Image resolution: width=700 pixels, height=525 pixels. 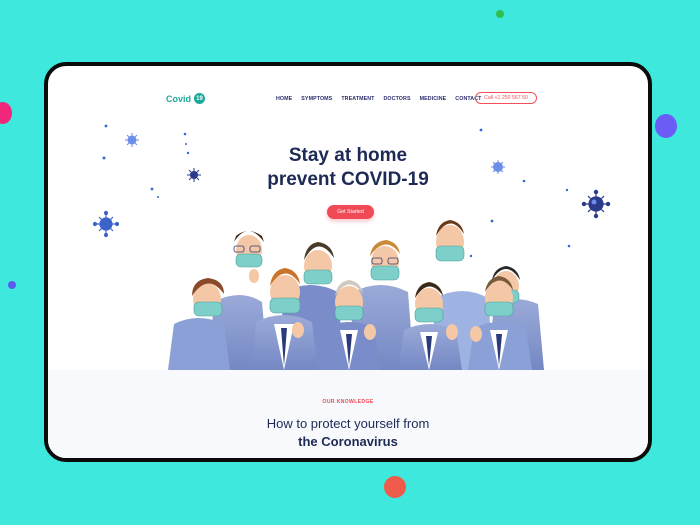 What do you see at coordinates (12, 285) in the screenshot?
I see `decor-dot-blue` at bounding box center [12, 285].